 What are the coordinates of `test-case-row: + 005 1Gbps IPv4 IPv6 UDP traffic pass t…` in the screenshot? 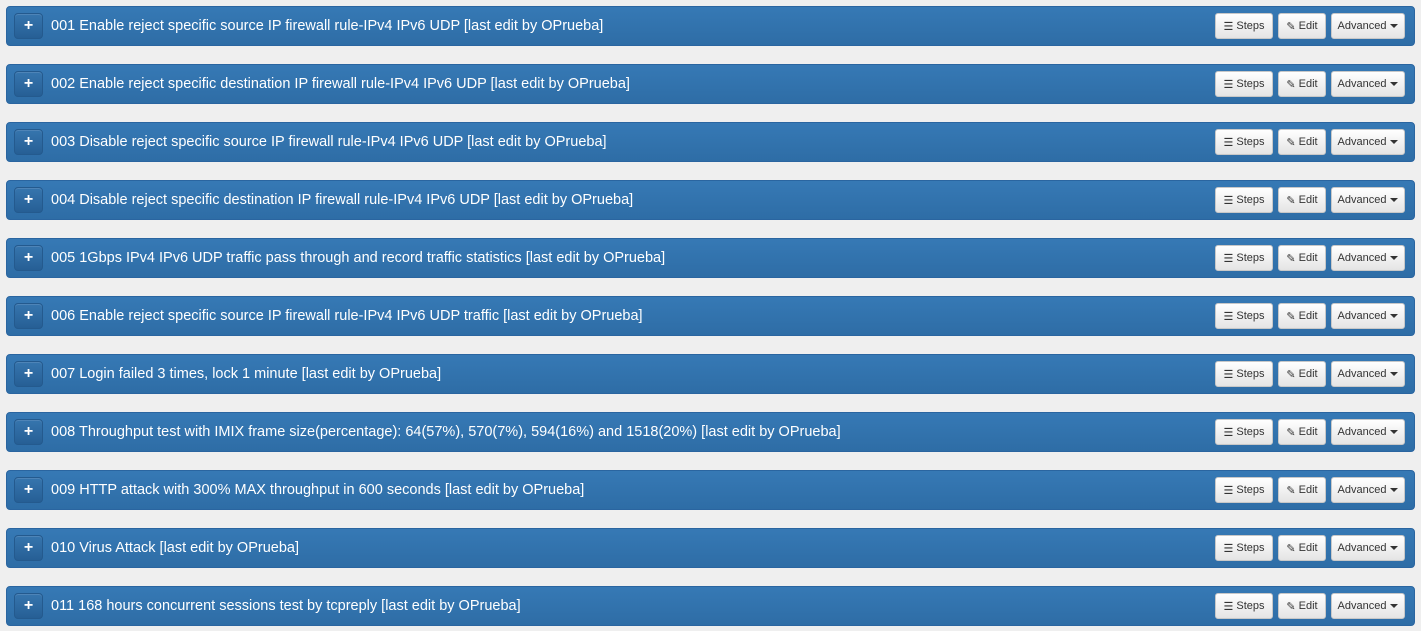 It's located at (710, 258).